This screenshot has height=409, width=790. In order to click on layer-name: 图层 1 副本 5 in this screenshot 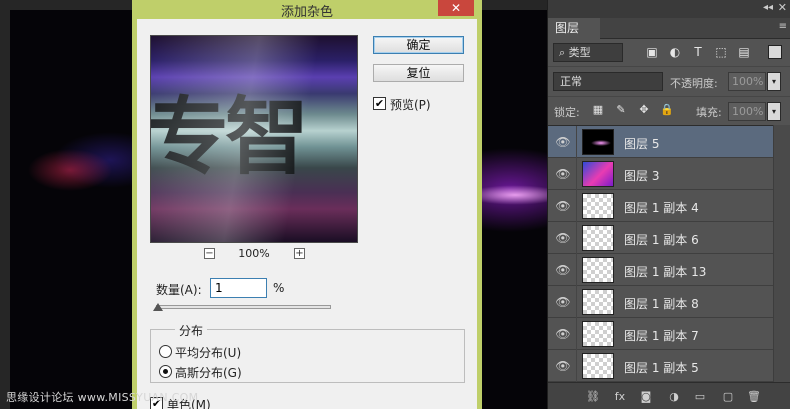, I will do `click(661, 367)`.